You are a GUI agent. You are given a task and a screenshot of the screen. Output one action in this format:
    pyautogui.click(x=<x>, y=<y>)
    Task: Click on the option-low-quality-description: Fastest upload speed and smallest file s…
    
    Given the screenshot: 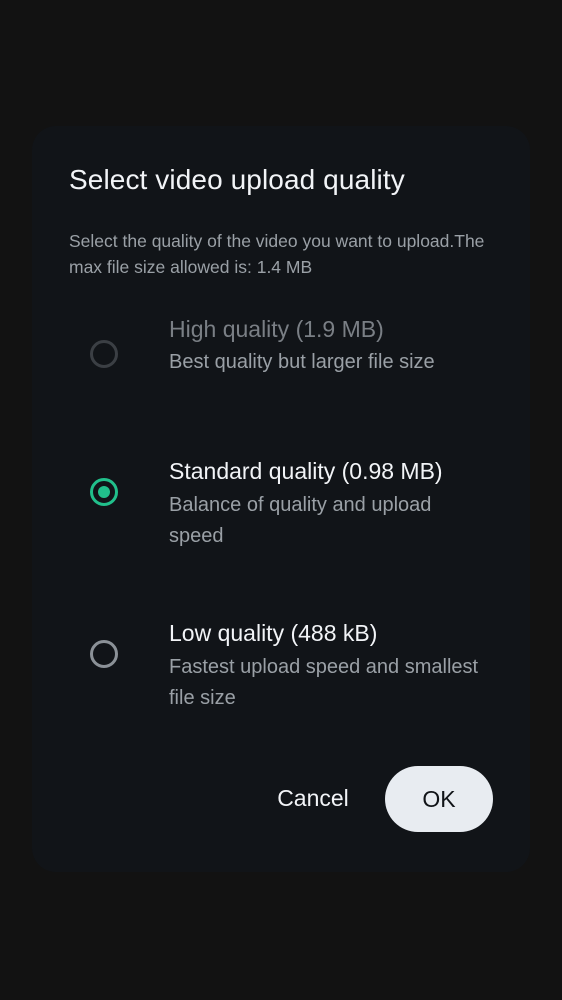 What is the action you would take?
    pyautogui.click(x=324, y=682)
    